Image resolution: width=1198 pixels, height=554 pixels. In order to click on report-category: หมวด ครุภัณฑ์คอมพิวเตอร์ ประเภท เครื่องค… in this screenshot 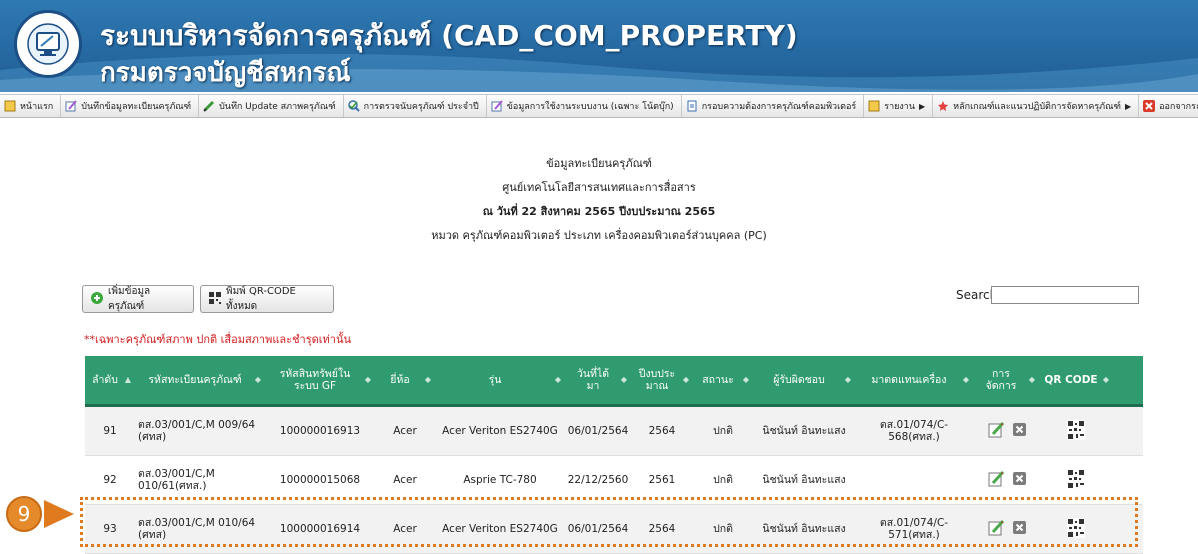, I will do `click(599, 235)`.